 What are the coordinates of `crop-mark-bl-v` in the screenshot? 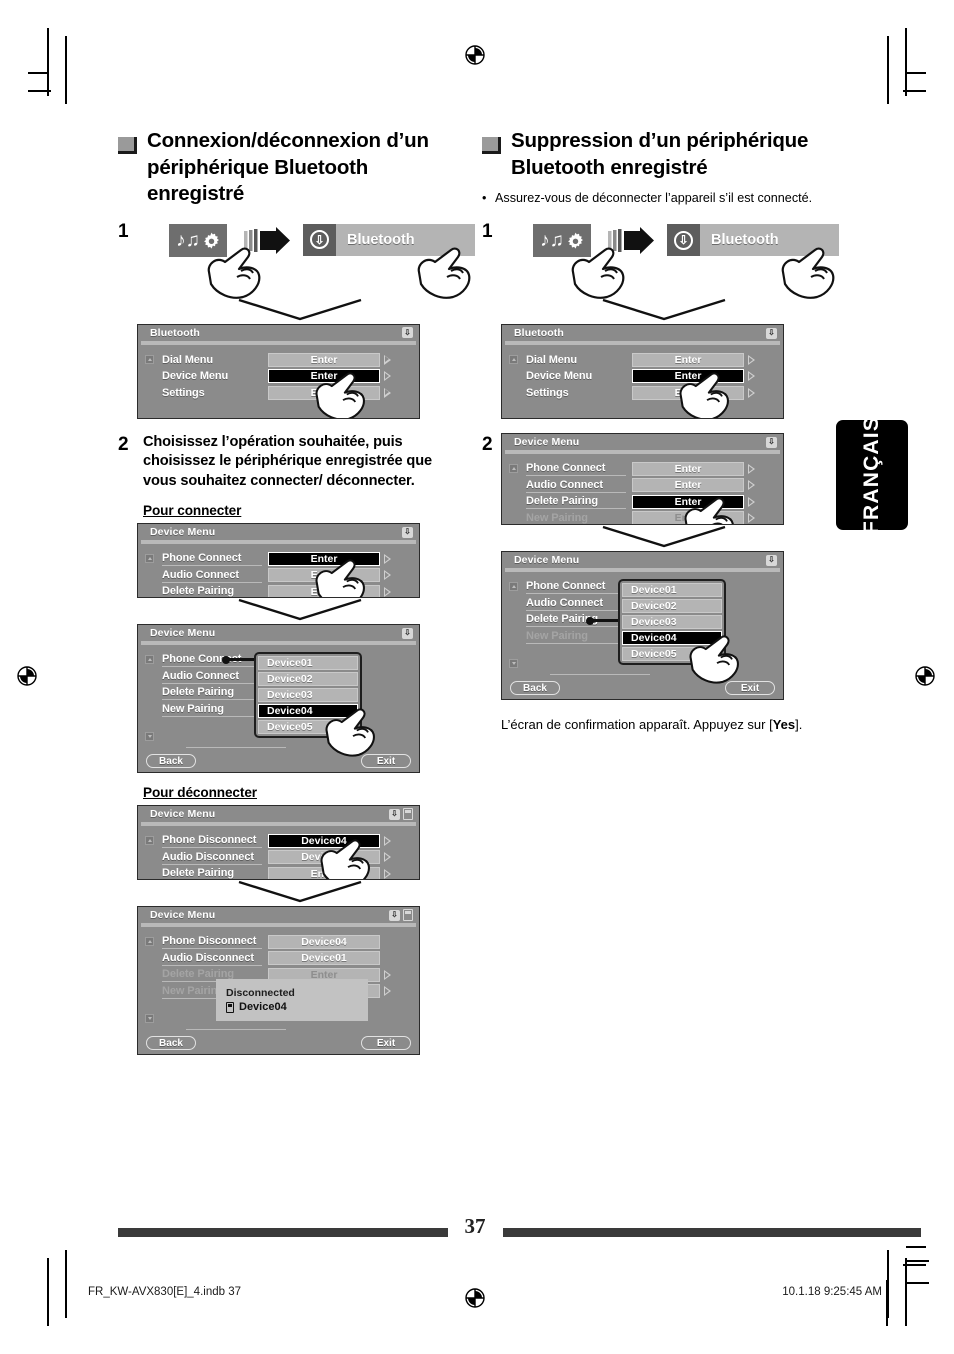 It's located at (48, 1292).